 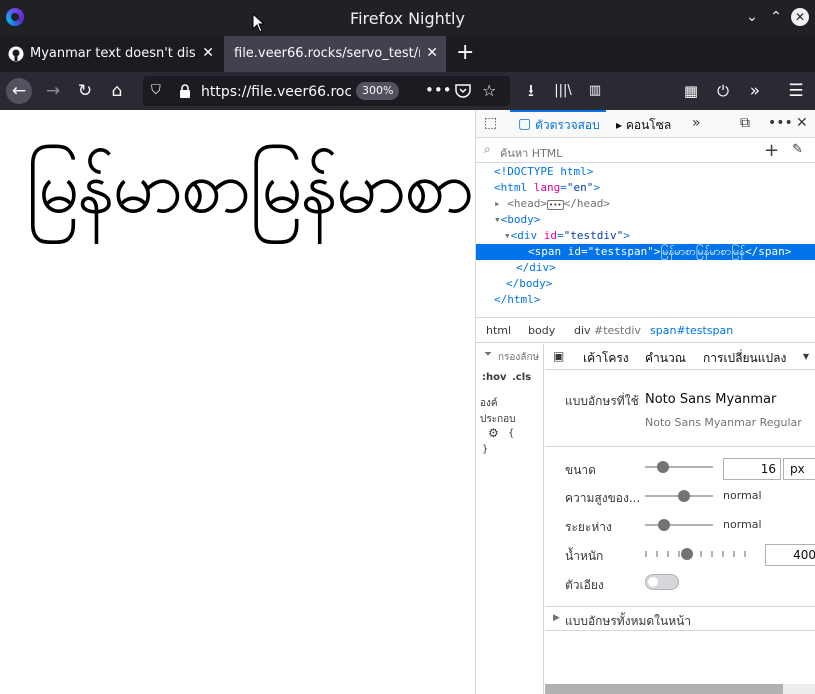 I want to click on devtools-toolbar: ⬚ ▢ ตัวตรวจสอบ ▸ คอนโซล » ⧉ ••• ✕, so click(x=645, y=124).